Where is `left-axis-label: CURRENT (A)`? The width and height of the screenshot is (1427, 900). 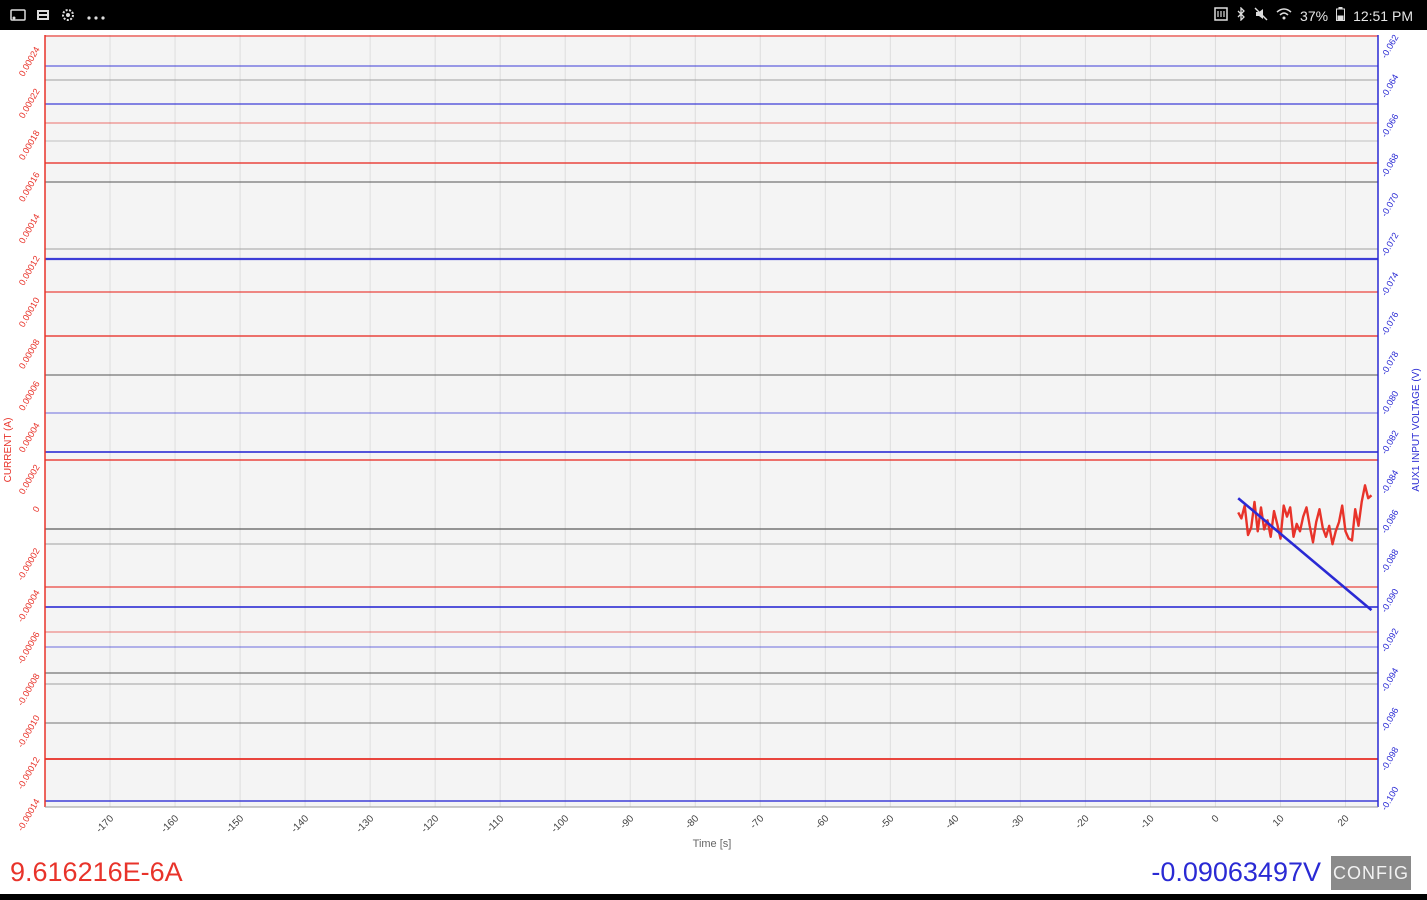
left-axis-label: CURRENT (A) is located at coordinates (8, 450).